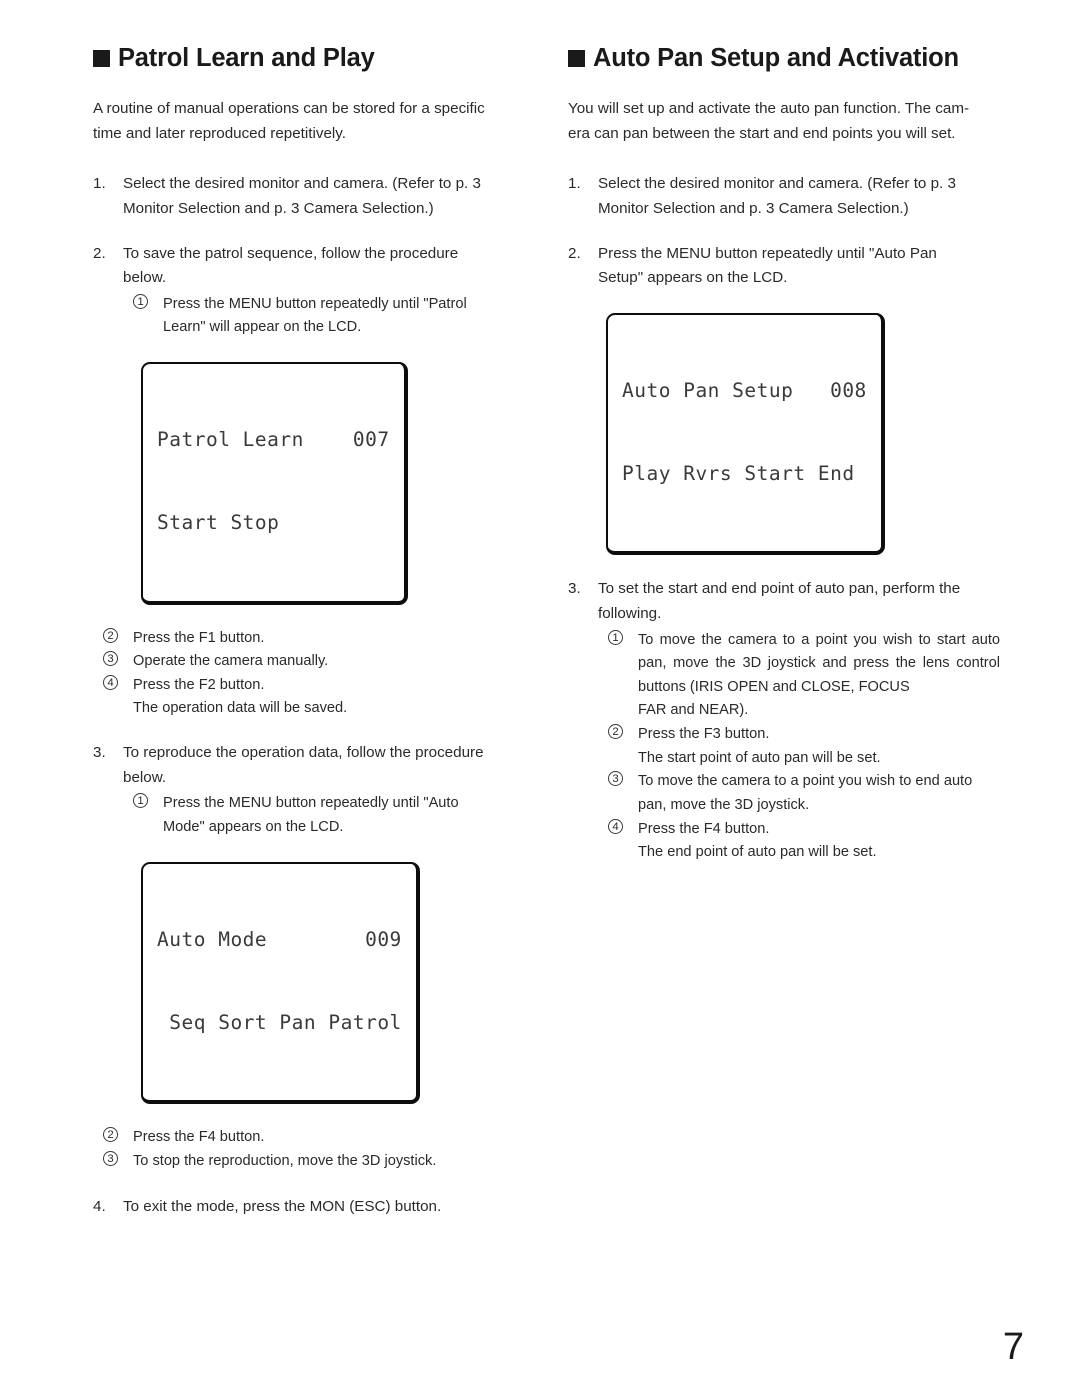 The image size is (1080, 1399). I want to click on intro-text-last: time and later reproduced repetitively., so click(219, 133).